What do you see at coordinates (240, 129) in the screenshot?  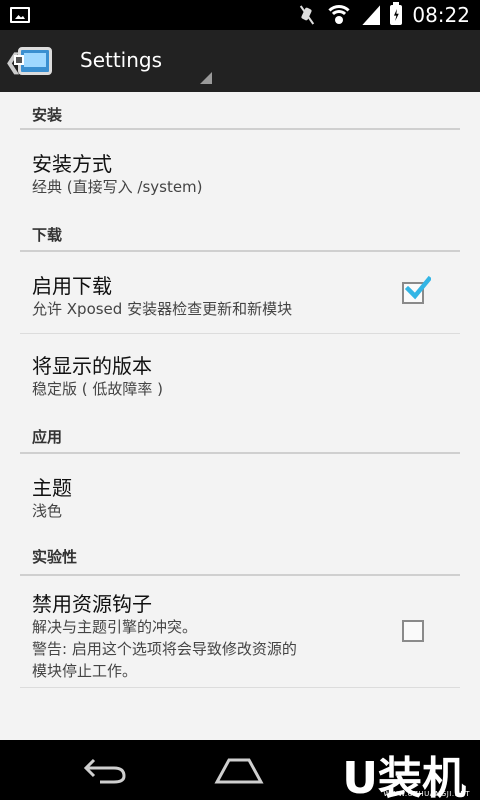 I see `category-divider` at bounding box center [240, 129].